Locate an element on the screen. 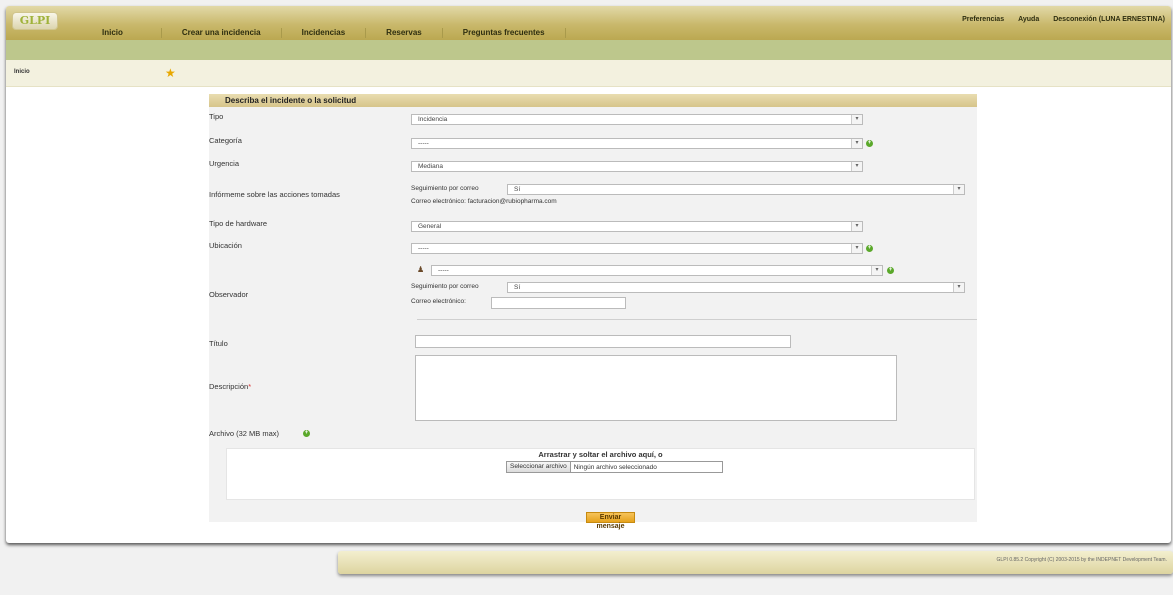  divider is located at coordinates (697, 319).